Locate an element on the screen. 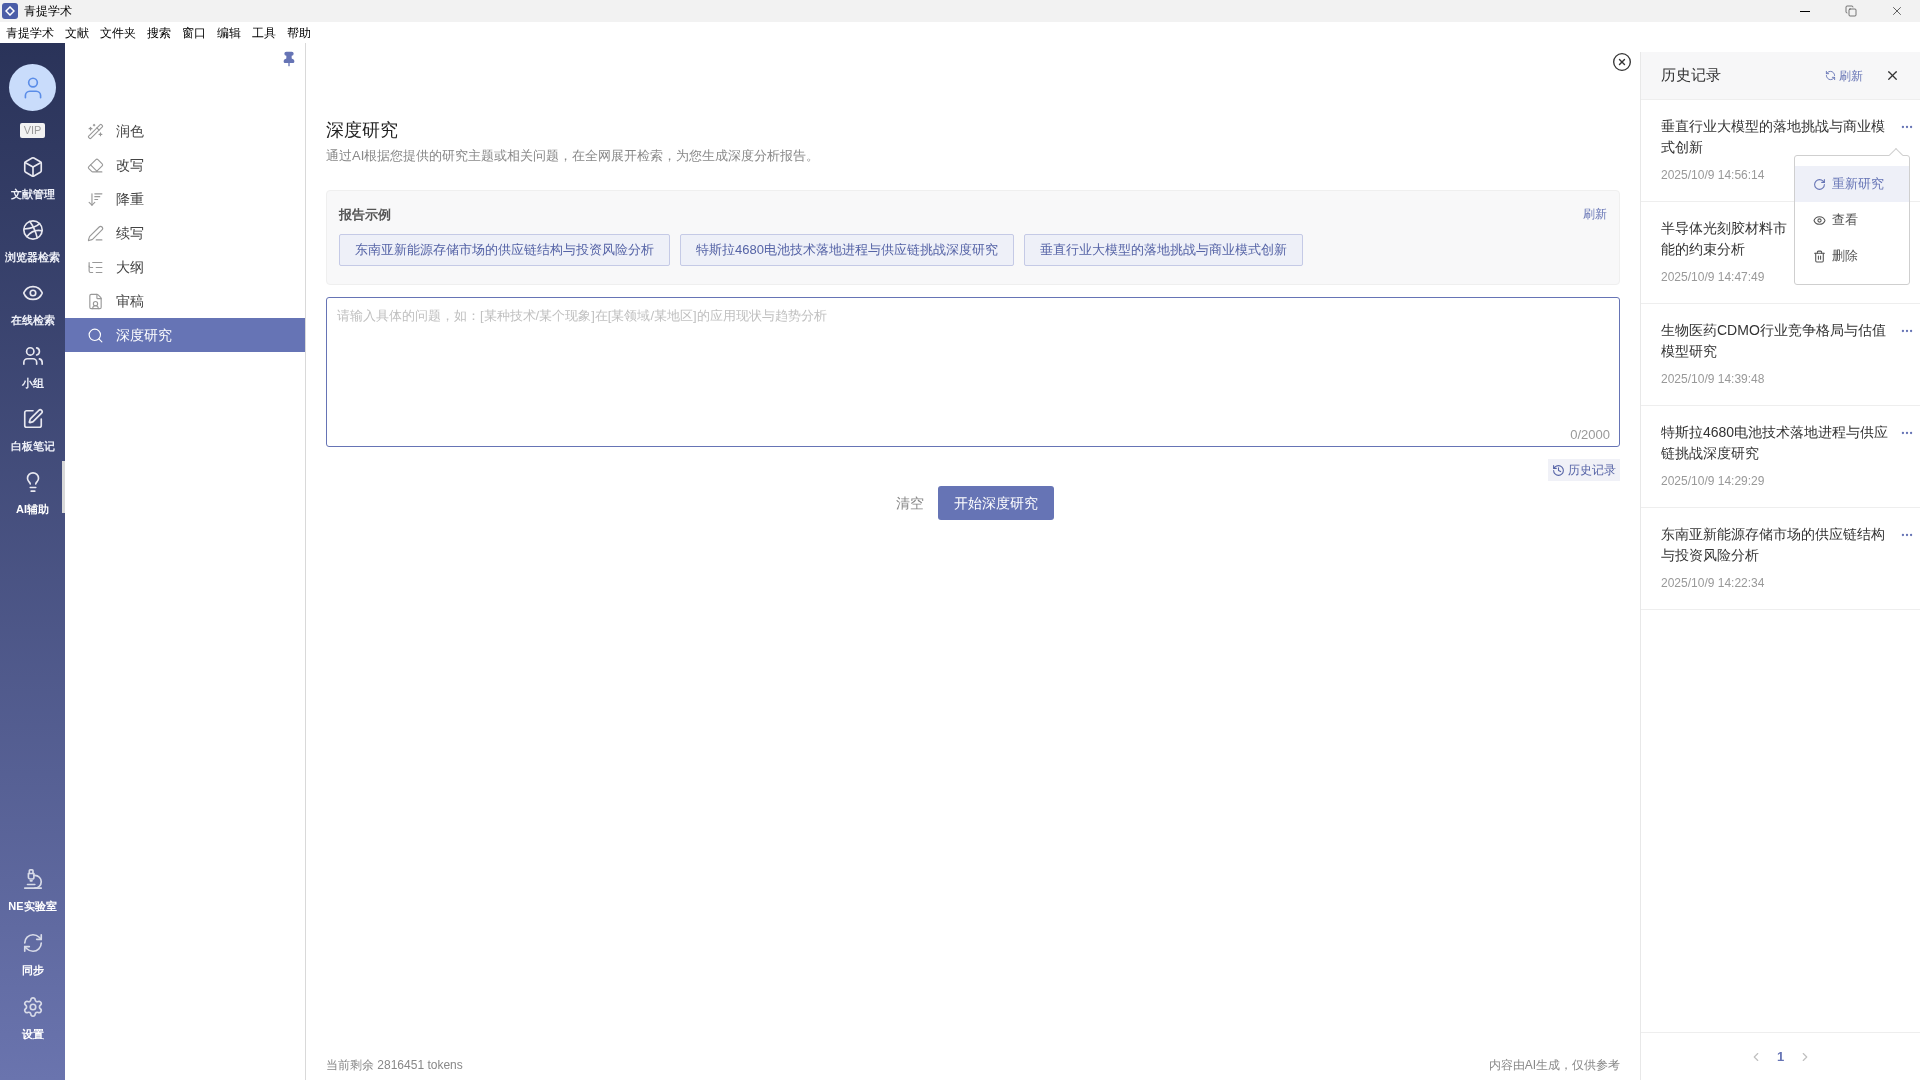 This screenshot has height=1080, width=1920. window-title: 青提学术 is located at coordinates (48, 11).